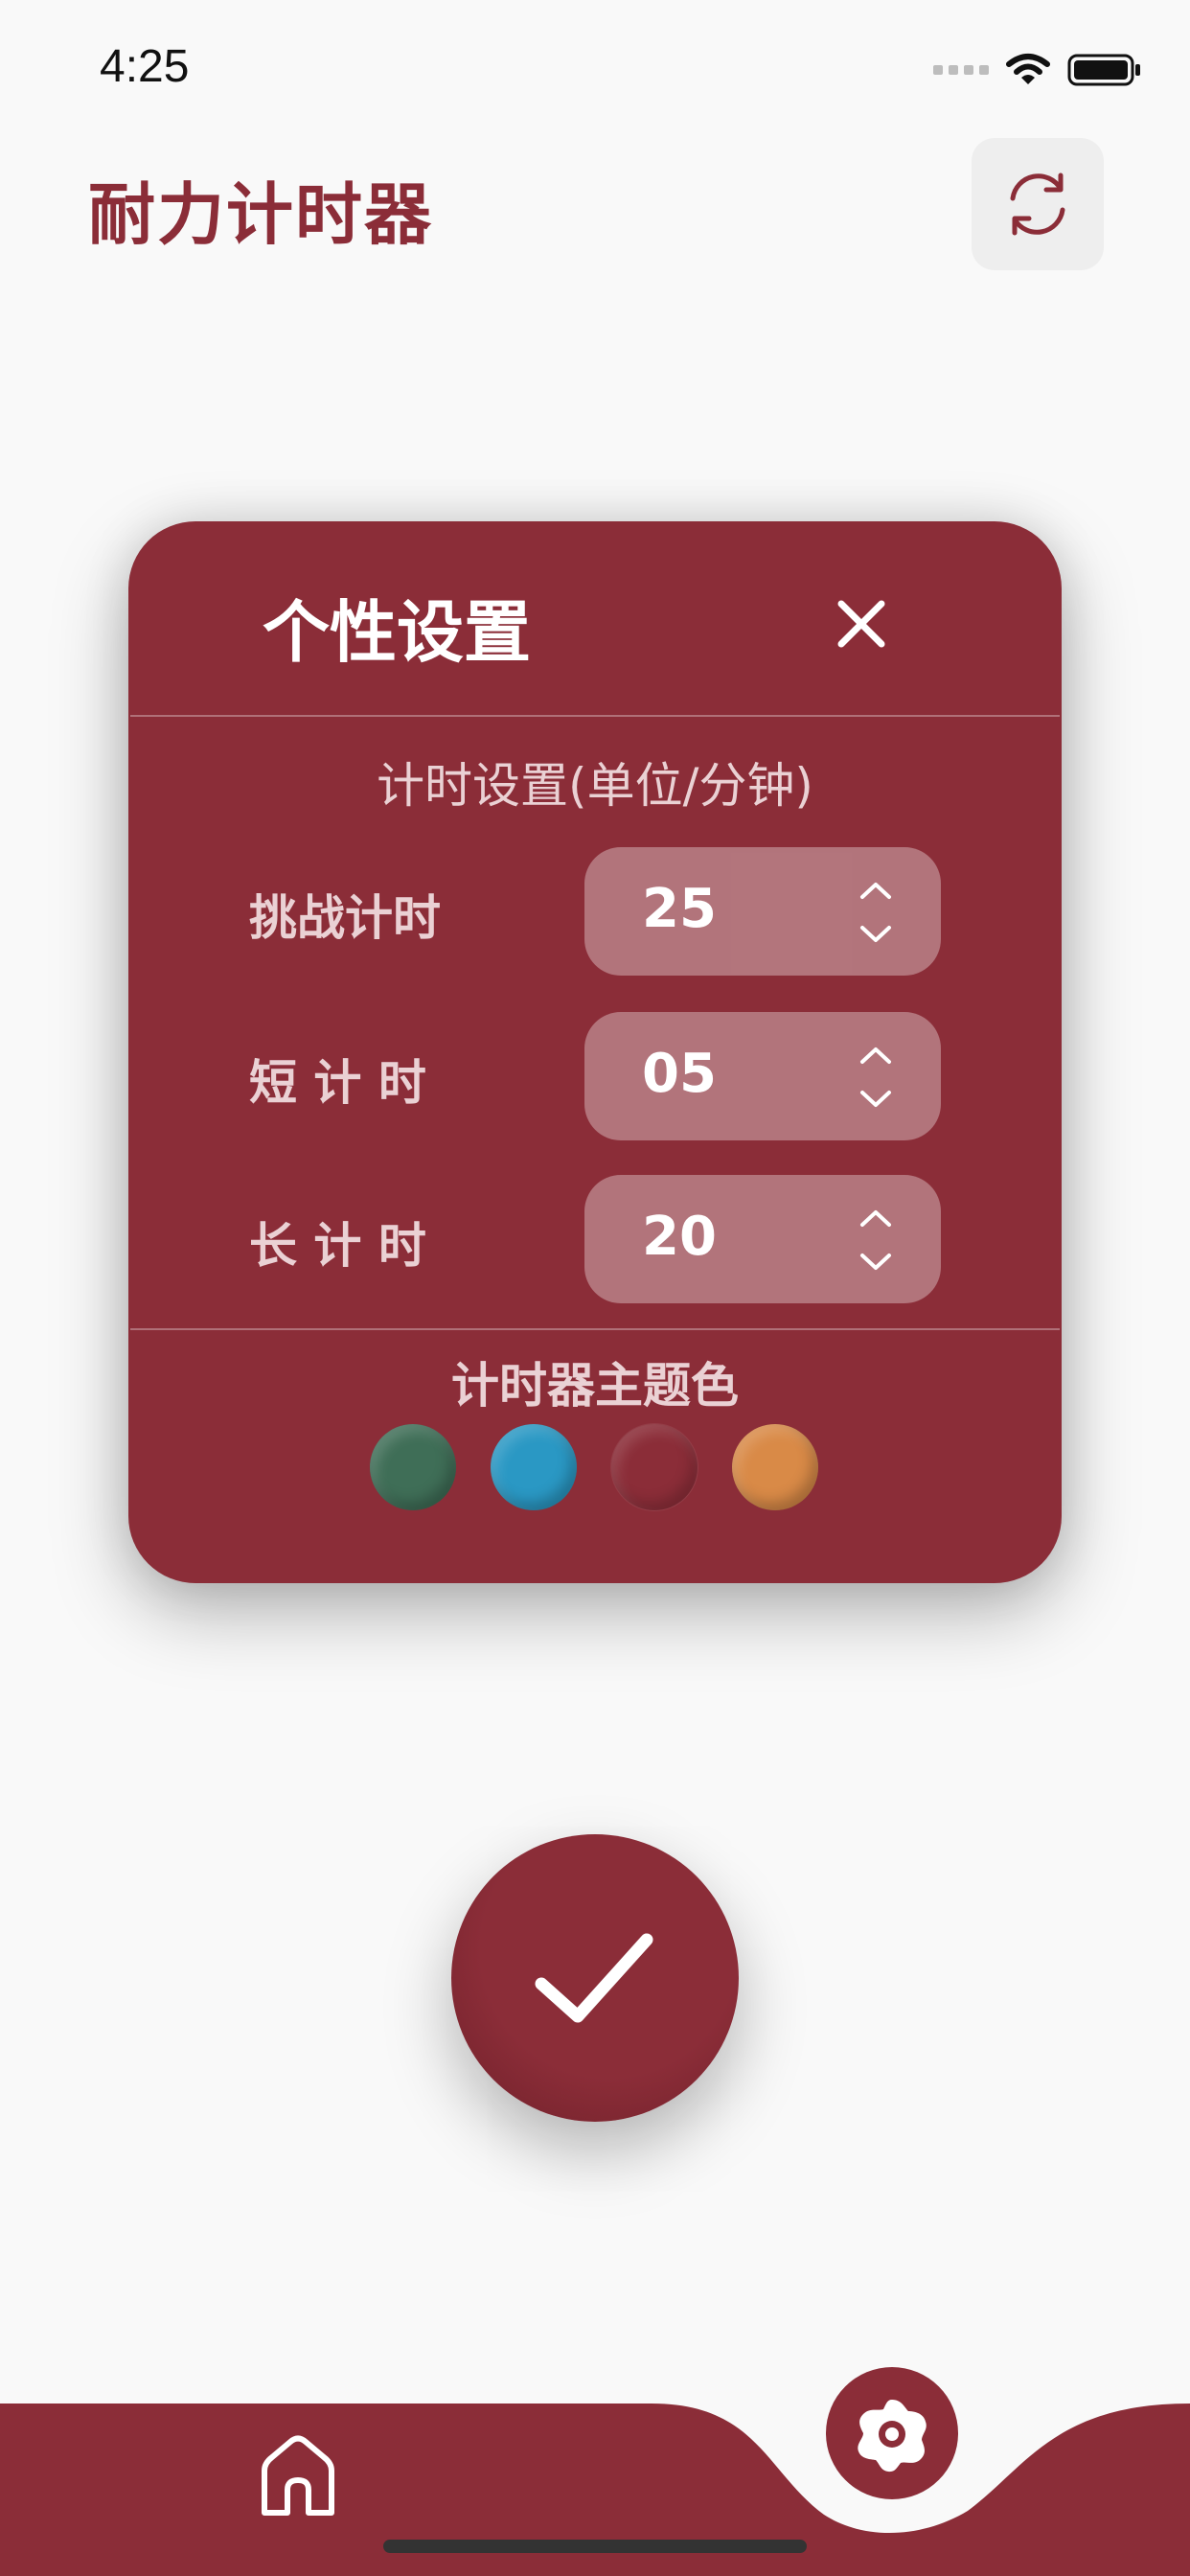 The height and width of the screenshot is (2576, 1190). I want to click on timer-section-label: 计时设置(单位/分钟), so click(595, 786).